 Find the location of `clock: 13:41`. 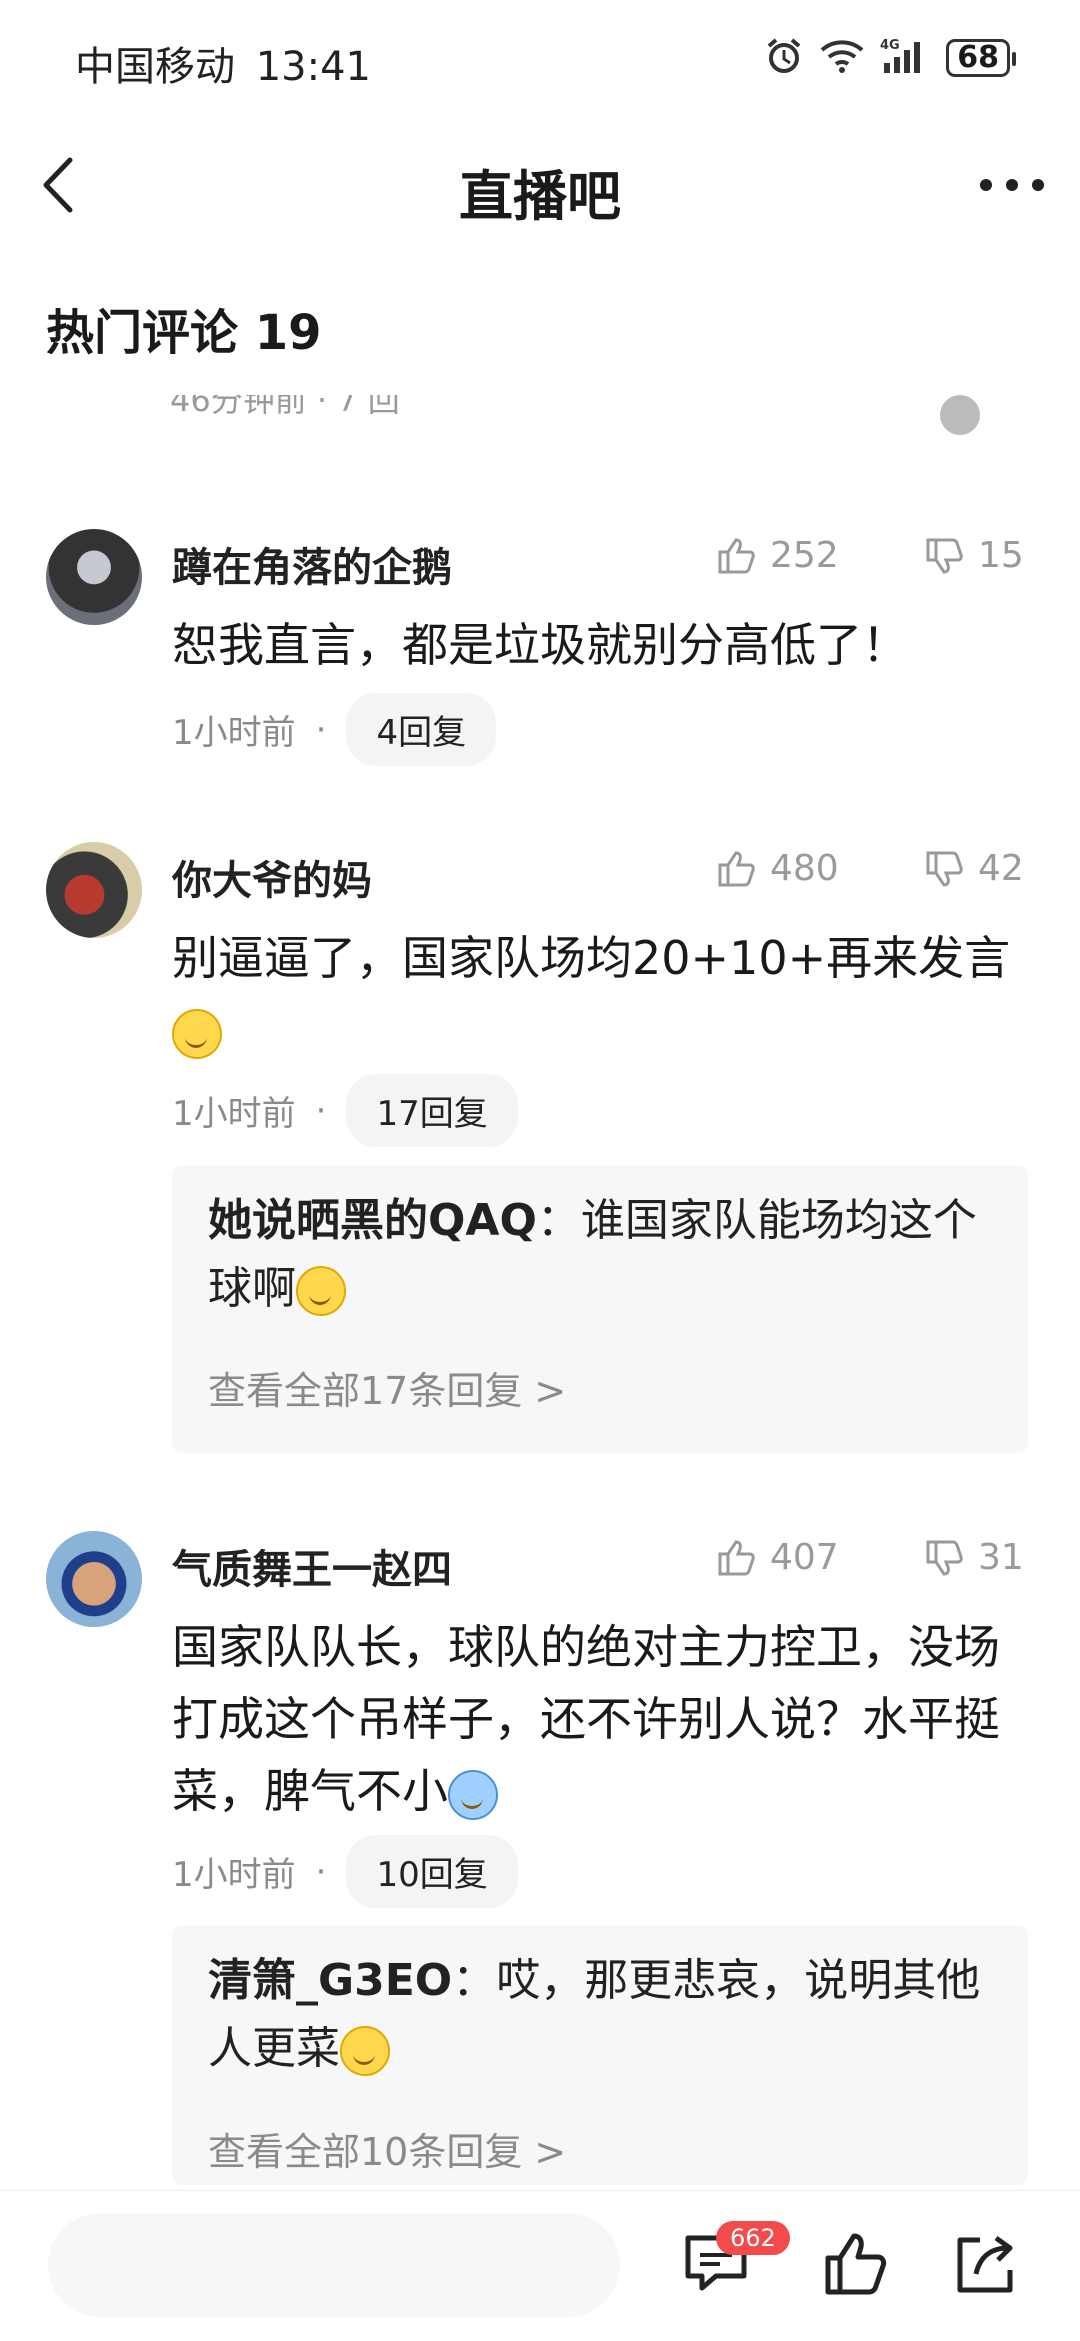

clock: 13:41 is located at coordinates (313, 67).